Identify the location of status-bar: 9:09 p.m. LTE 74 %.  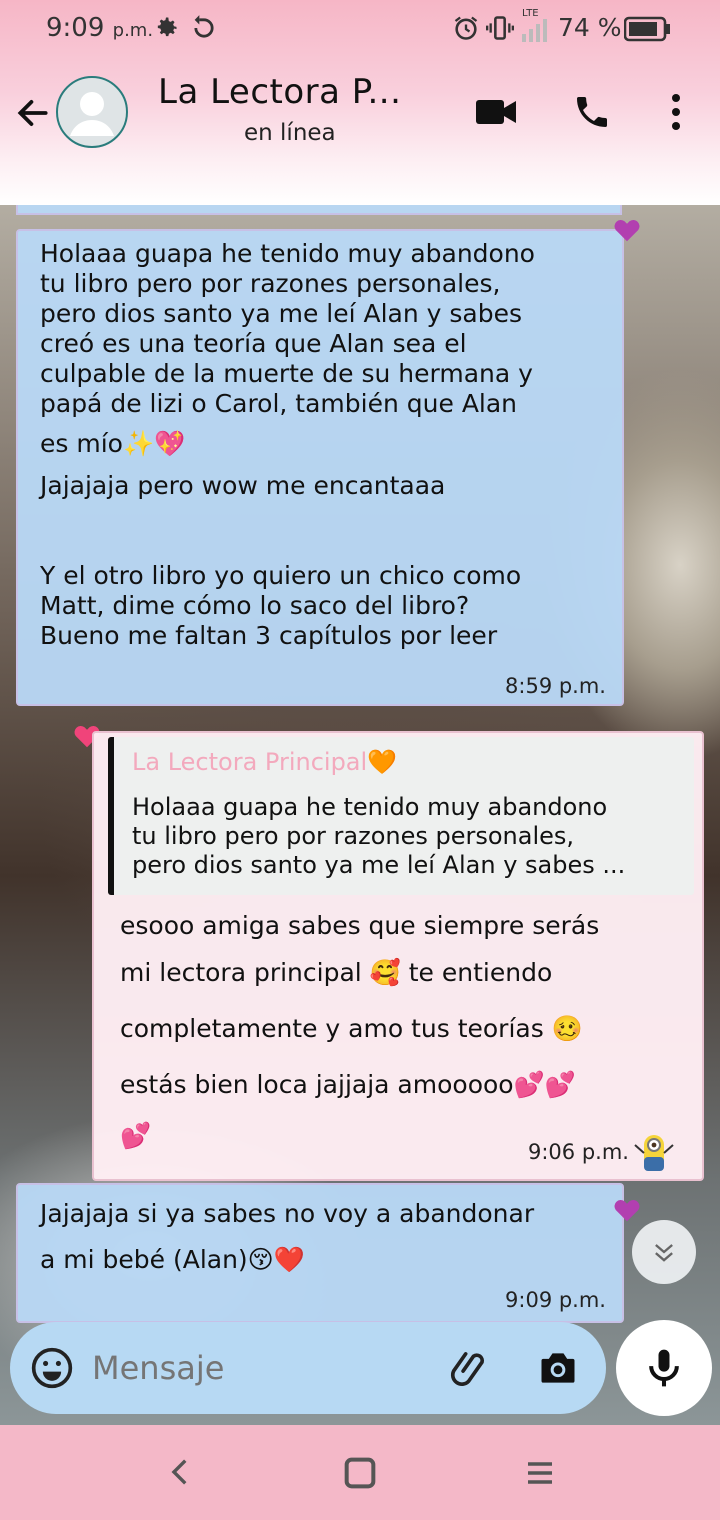
(360, 29).